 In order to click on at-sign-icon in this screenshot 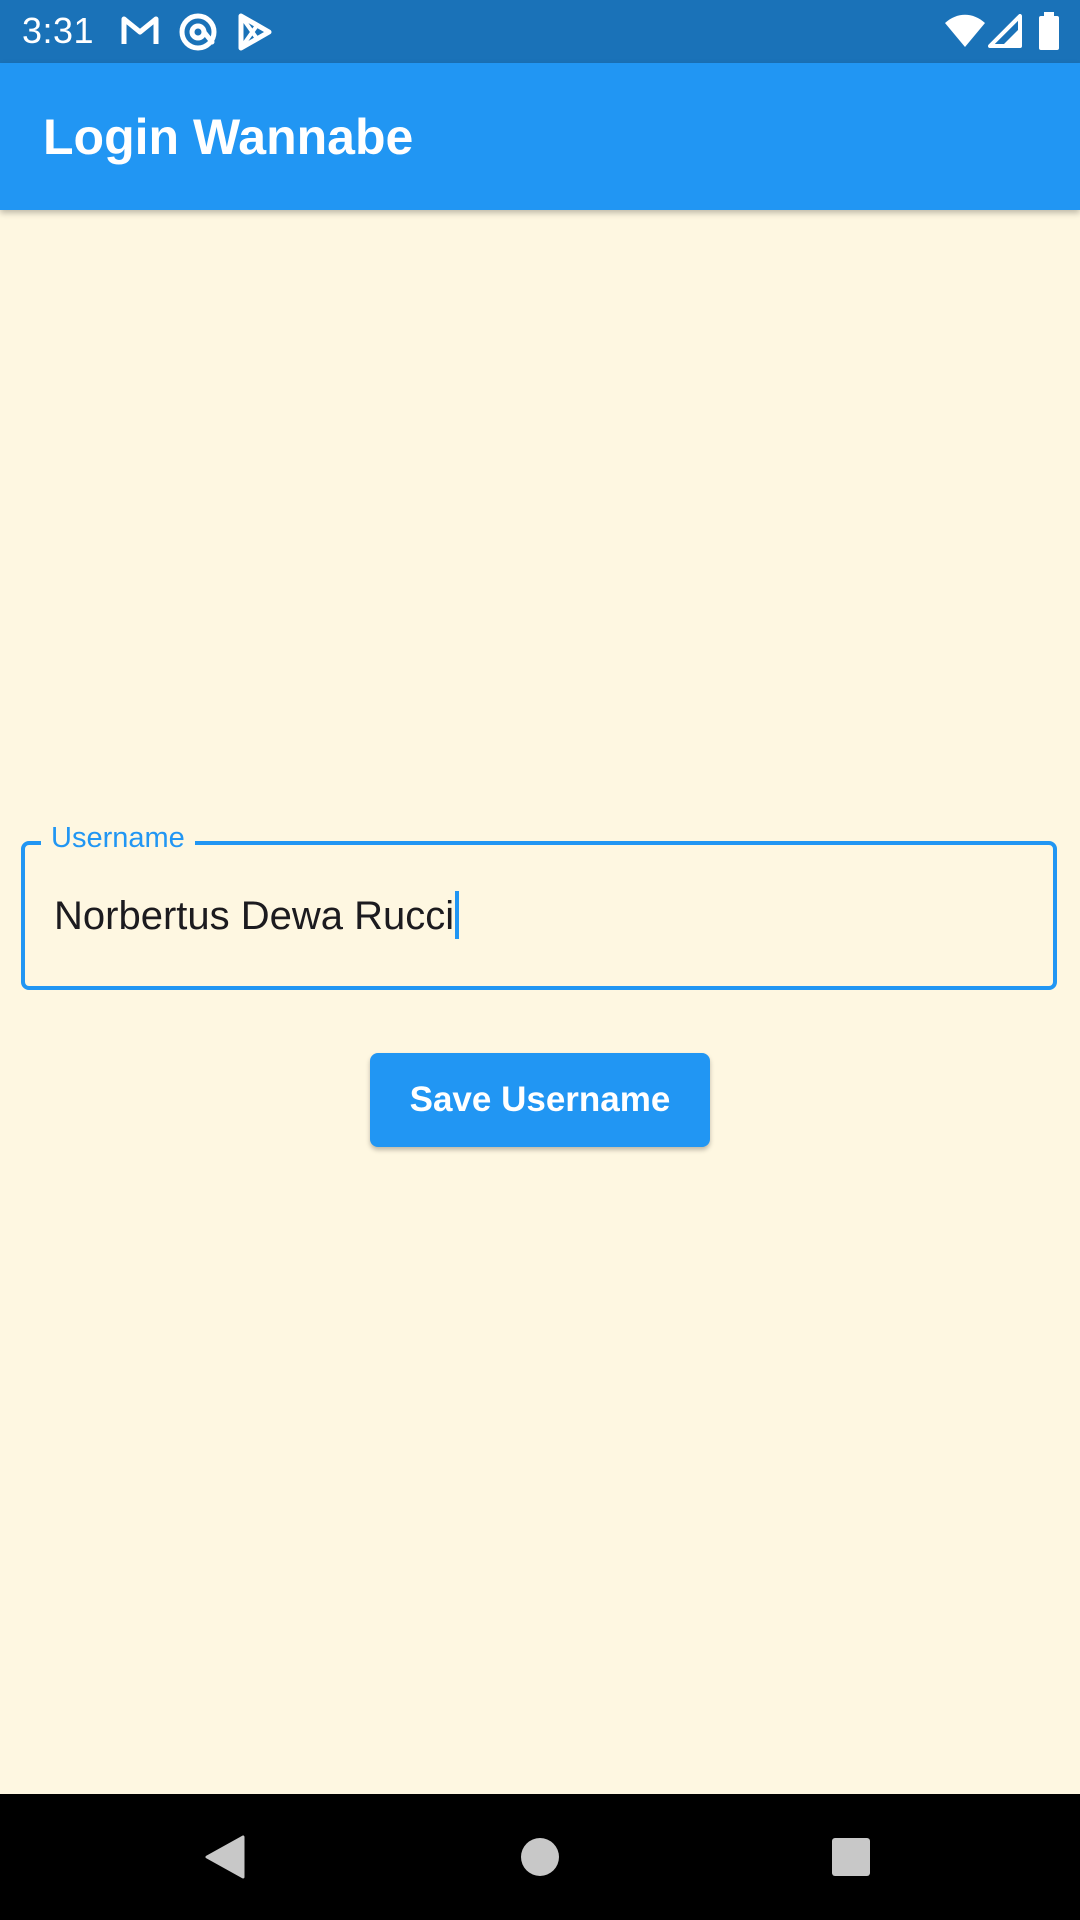, I will do `click(198, 32)`.